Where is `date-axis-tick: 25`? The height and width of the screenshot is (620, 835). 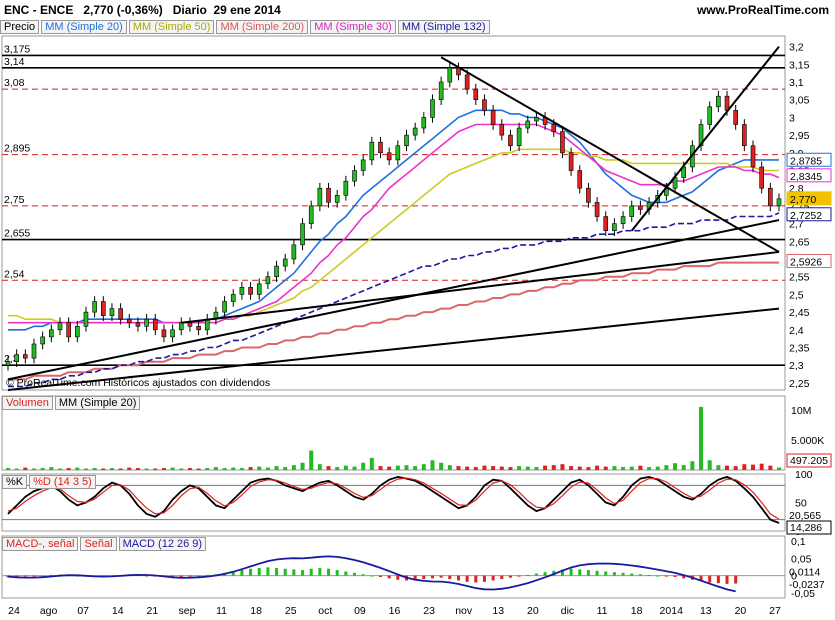
date-axis-tick: 25 is located at coordinates (291, 611).